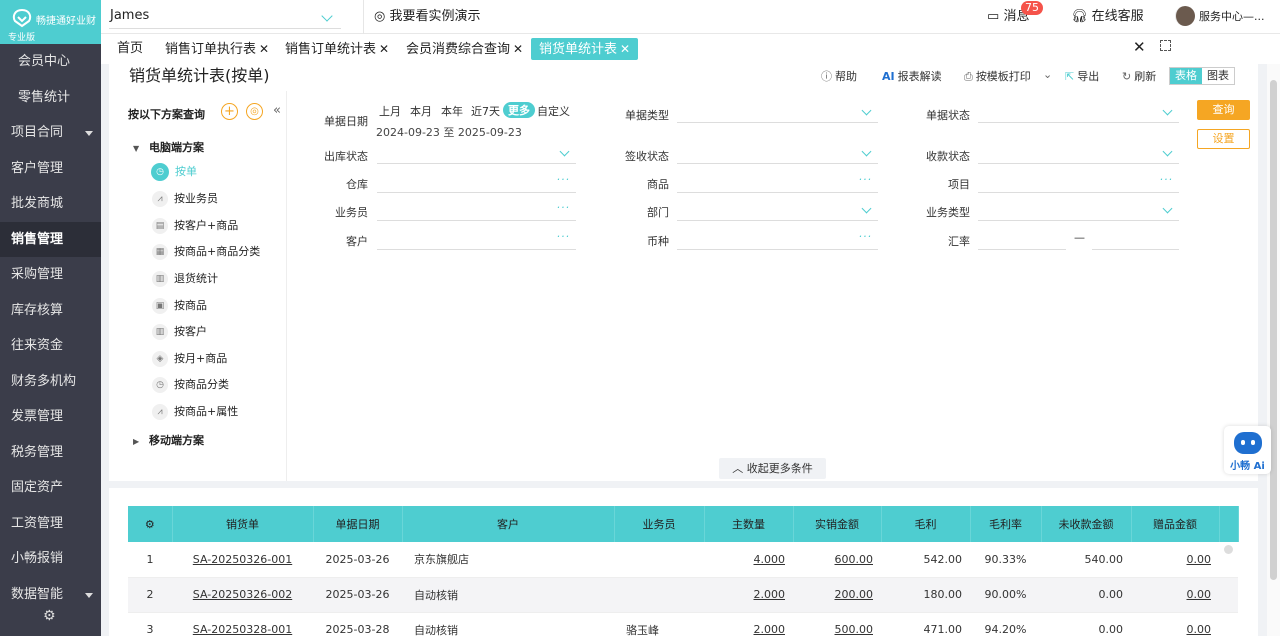  I want to click on scrollbar-thumb, so click(1273, 330).